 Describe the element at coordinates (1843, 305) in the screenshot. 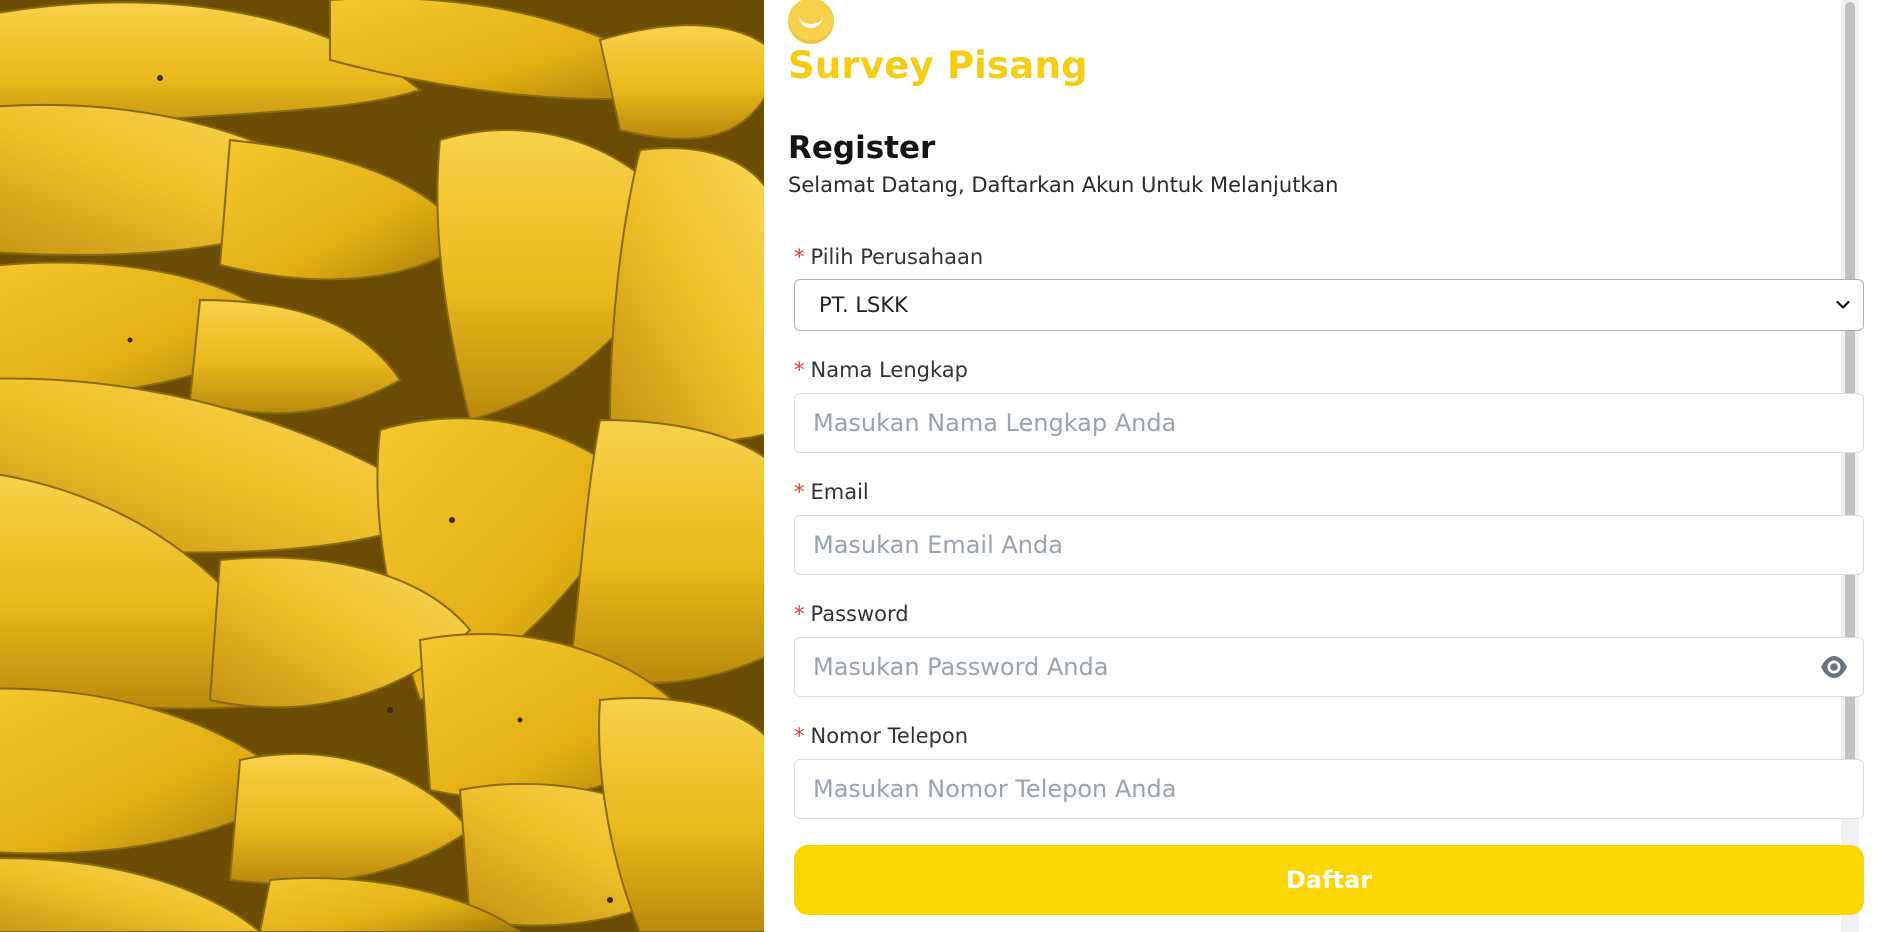

I see `chevron-down-icon` at that location.